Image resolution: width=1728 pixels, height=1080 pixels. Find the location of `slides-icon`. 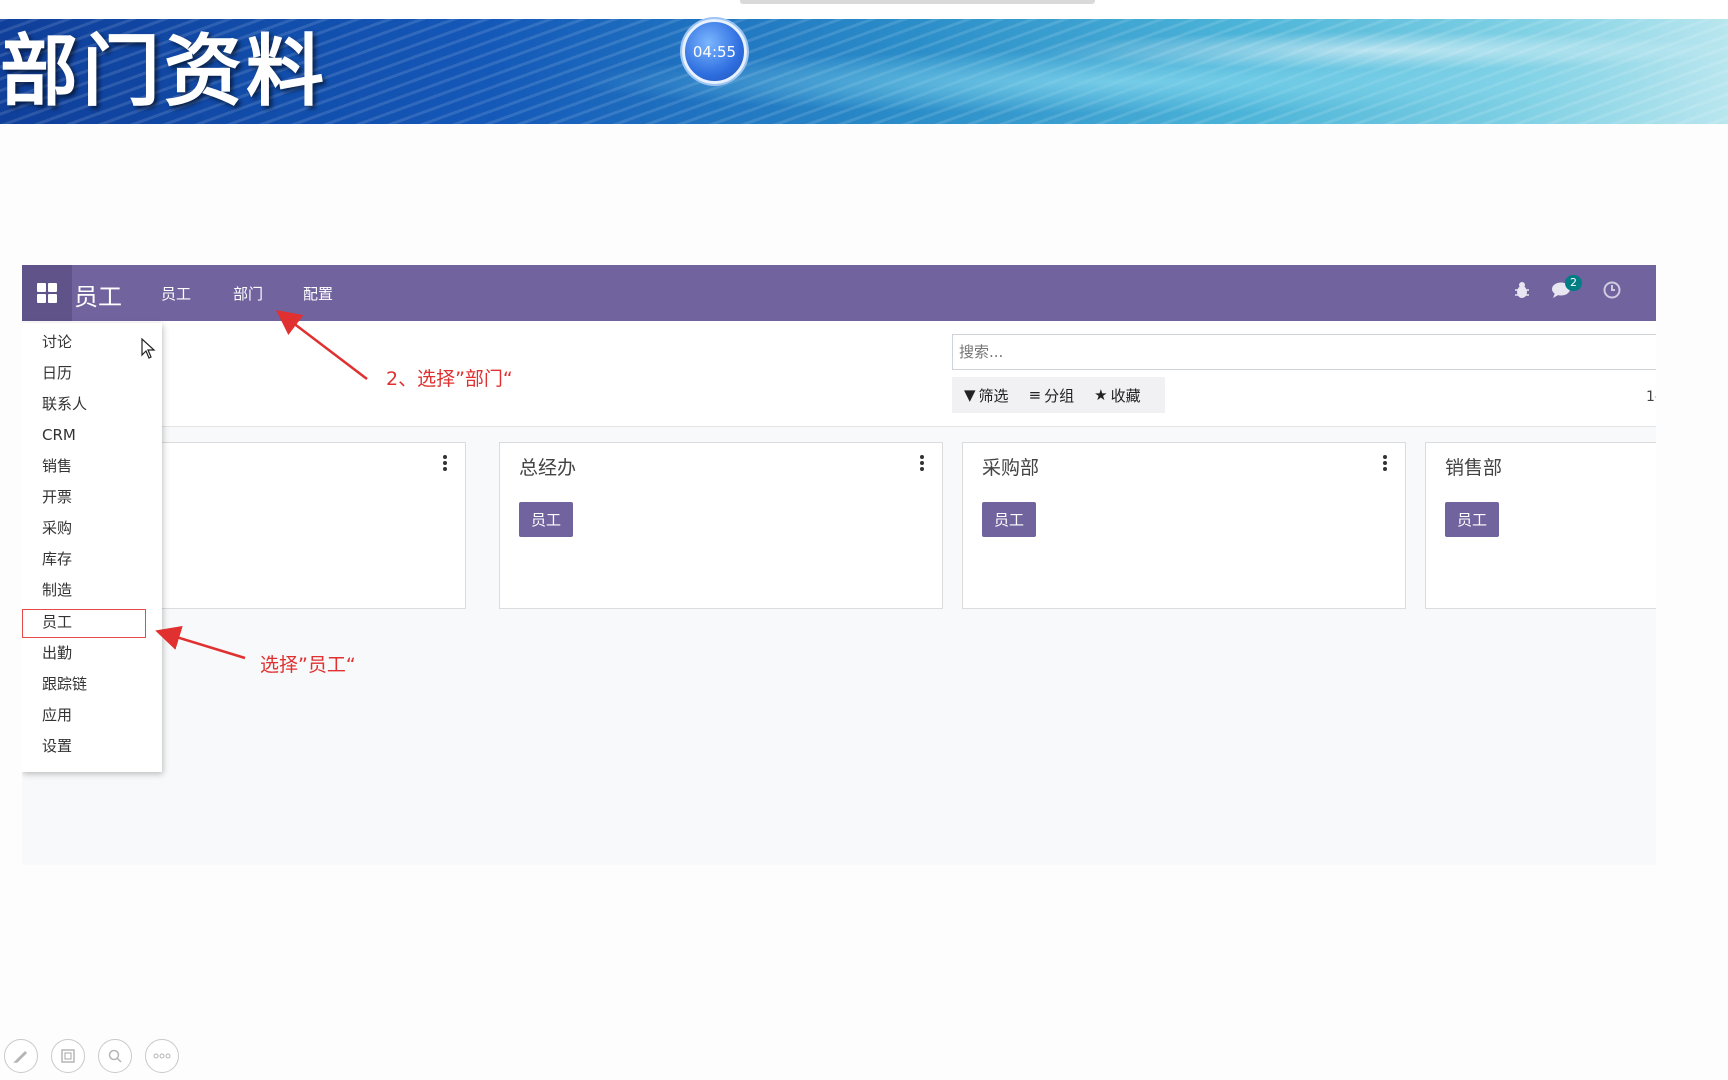

slides-icon is located at coordinates (68, 1056).